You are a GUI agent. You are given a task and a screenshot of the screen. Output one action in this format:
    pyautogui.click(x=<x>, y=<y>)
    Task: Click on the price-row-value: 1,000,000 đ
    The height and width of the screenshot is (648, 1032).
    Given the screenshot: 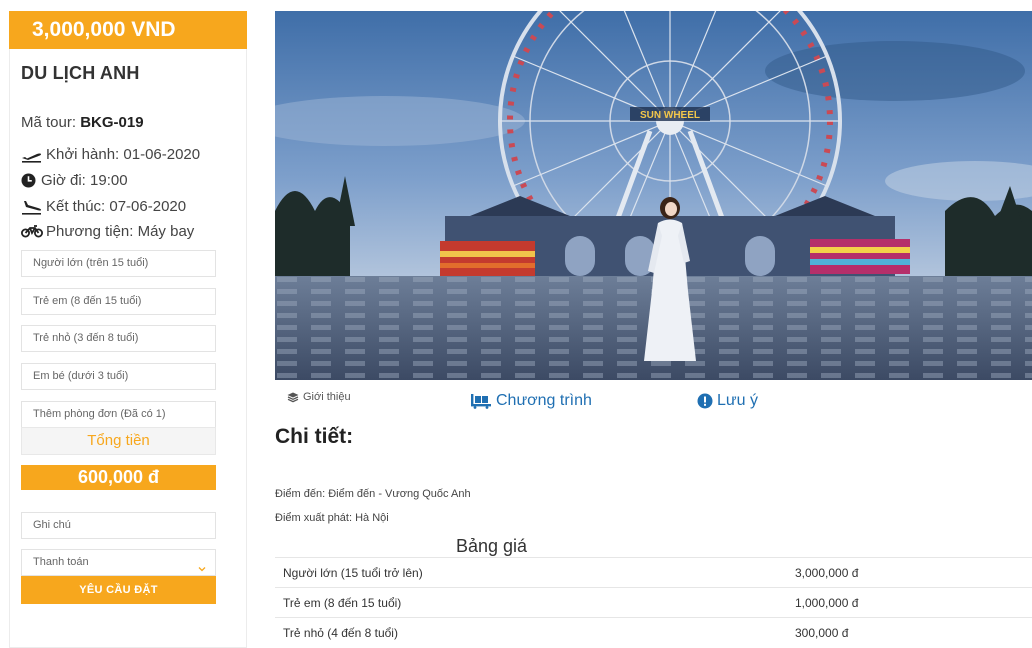 What is the action you would take?
    pyautogui.click(x=827, y=602)
    